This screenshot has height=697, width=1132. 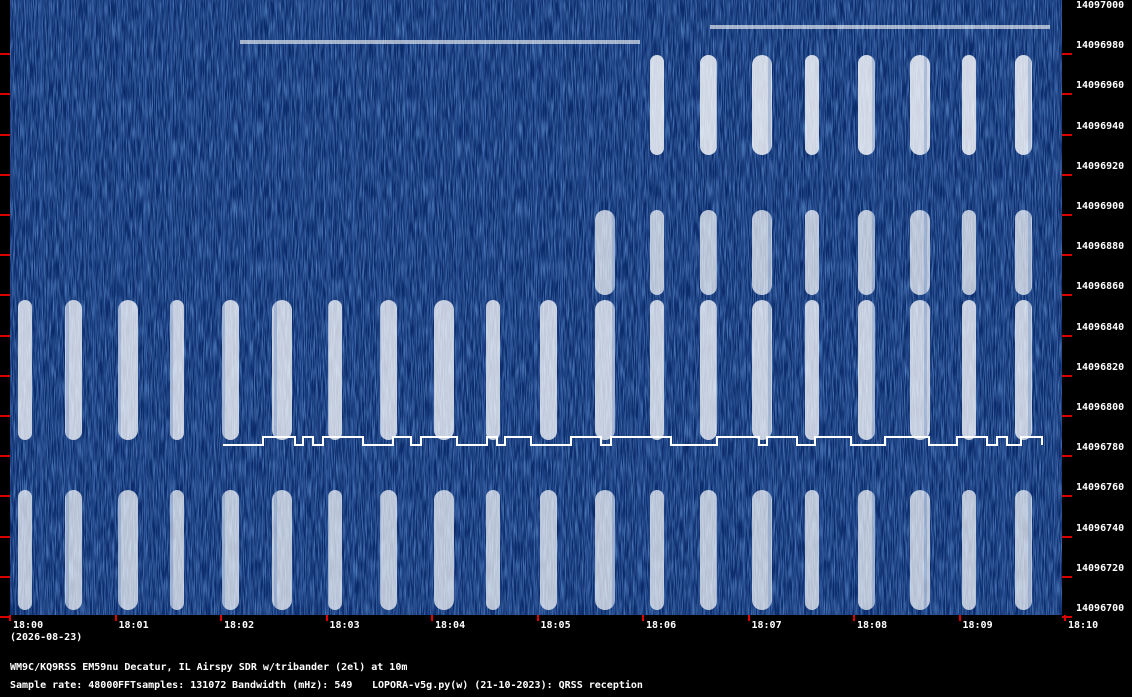 I want to click on time-label: 18:10, so click(x=1083, y=625).